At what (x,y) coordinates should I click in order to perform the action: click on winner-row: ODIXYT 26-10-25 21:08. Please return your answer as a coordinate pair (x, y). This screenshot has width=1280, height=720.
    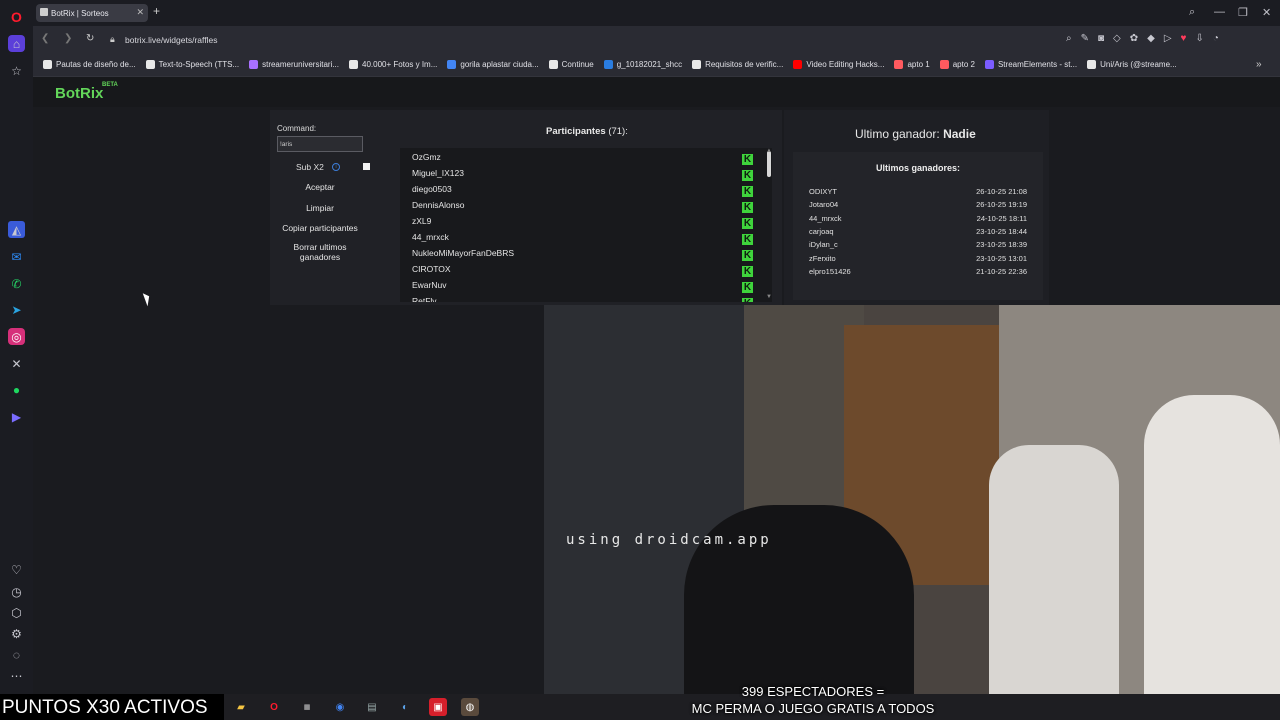
    Looking at the image, I should click on (918, 191).